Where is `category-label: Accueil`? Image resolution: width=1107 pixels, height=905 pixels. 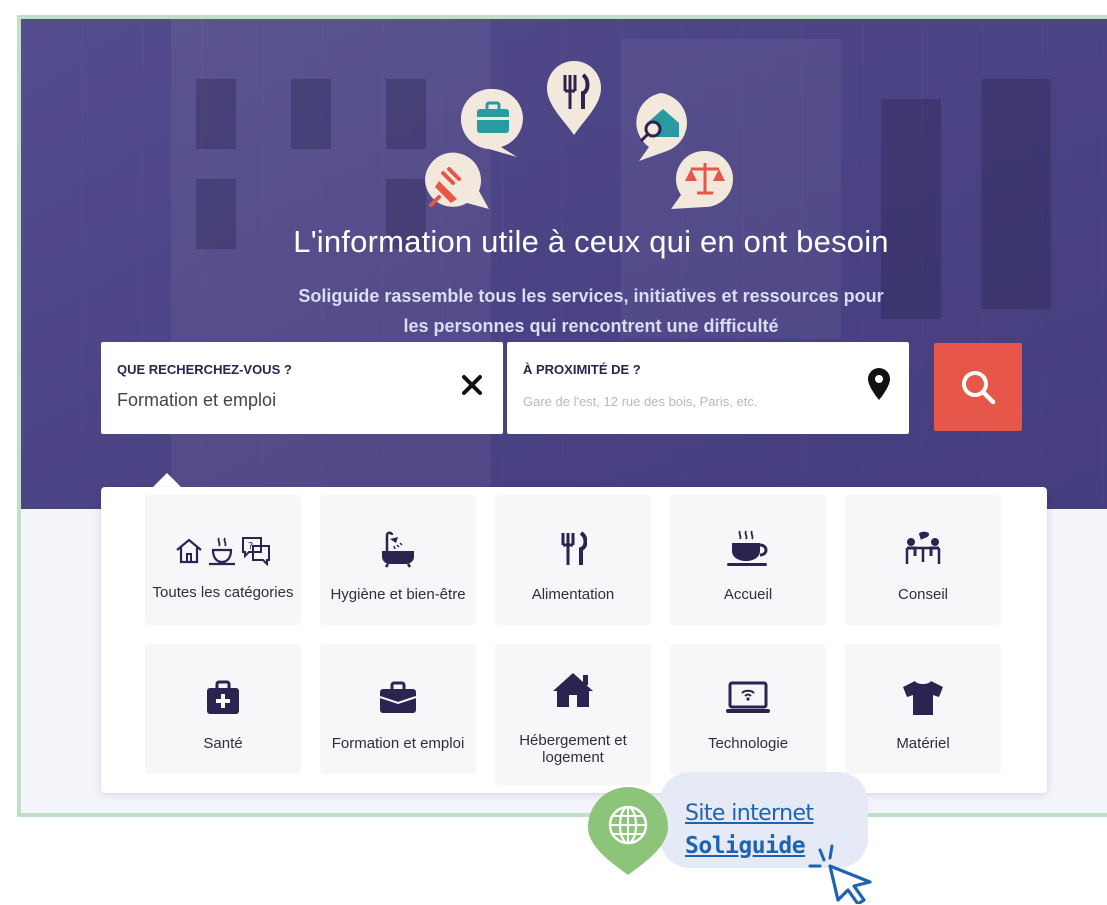 category-label: Accueil is located at coordinates (748, 594).